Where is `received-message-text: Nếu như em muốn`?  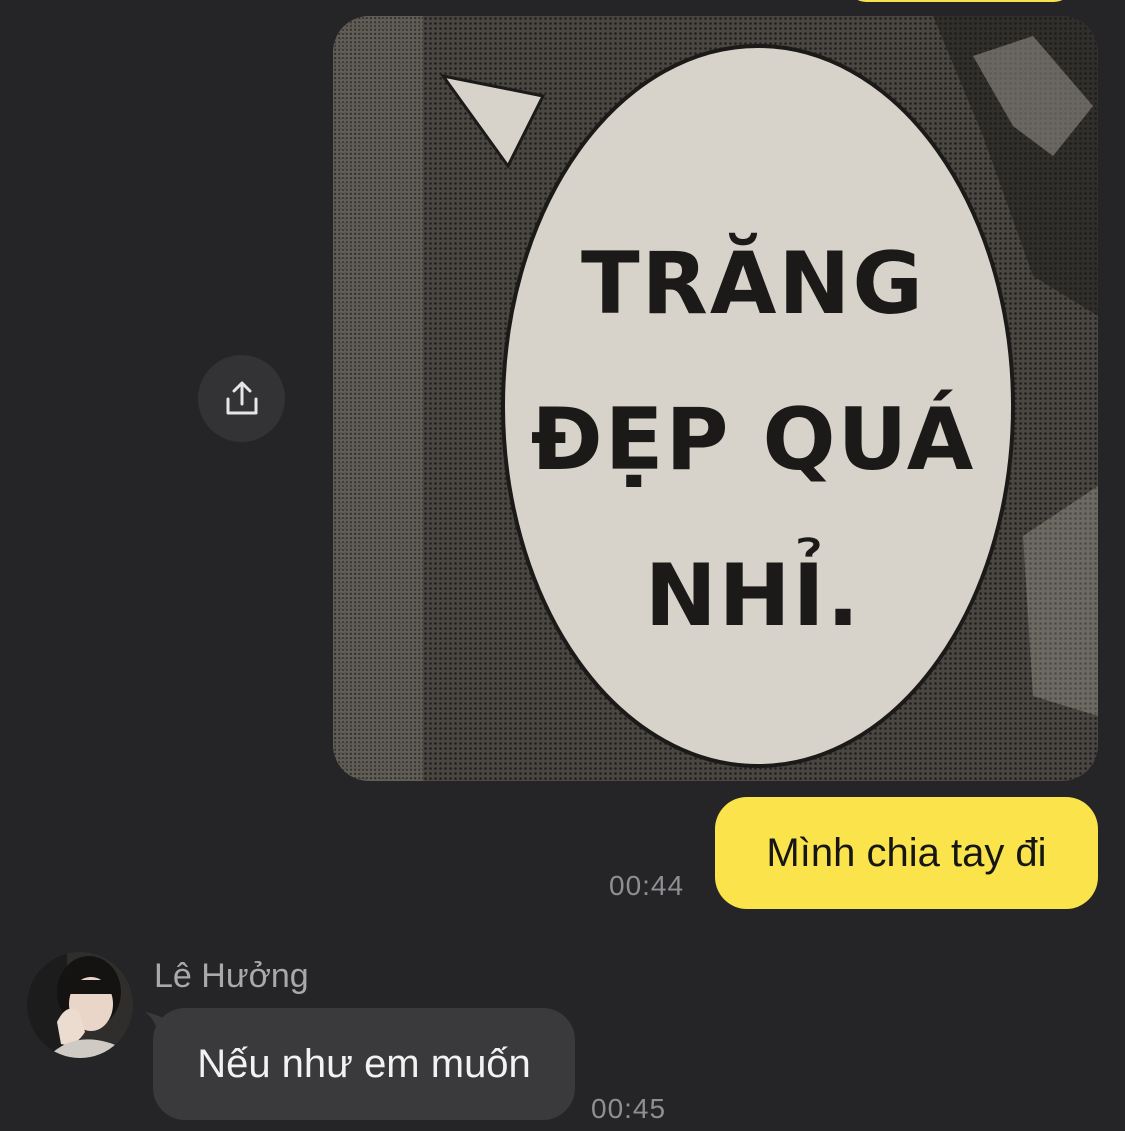 received-message-text: Nếu như em muốn is located at coordinates (364, 1063).